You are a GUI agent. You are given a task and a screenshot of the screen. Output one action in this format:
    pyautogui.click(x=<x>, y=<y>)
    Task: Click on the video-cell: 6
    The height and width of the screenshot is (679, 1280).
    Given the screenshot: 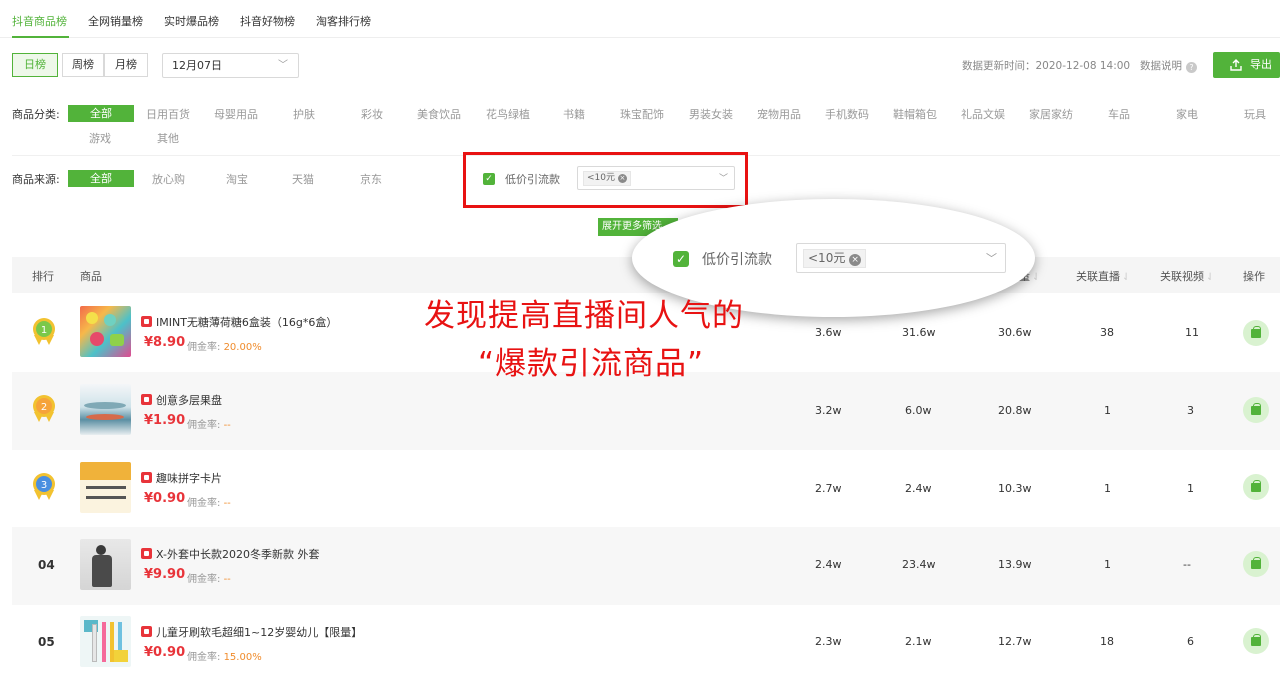 What is the action you would take?
    pyautogui.click(x=1190, y=641)
    